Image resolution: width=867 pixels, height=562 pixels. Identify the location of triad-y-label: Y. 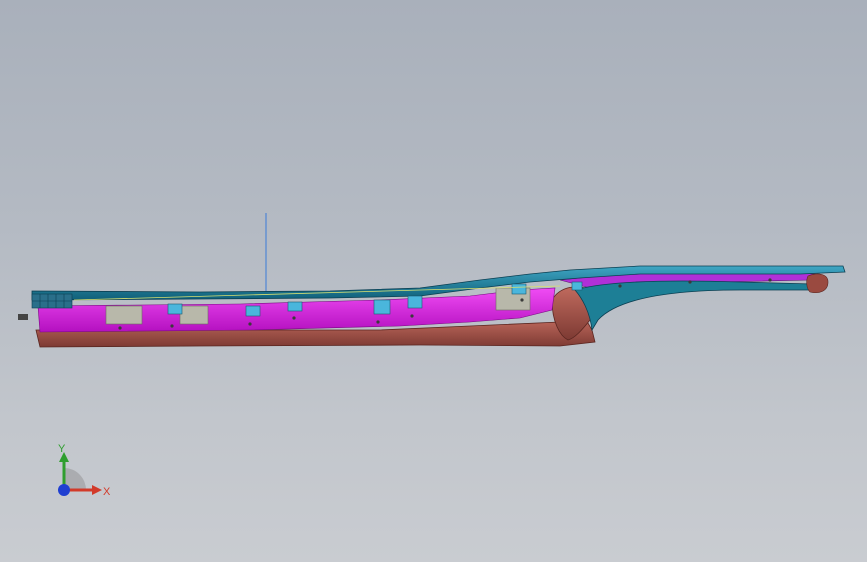
(62, 449).